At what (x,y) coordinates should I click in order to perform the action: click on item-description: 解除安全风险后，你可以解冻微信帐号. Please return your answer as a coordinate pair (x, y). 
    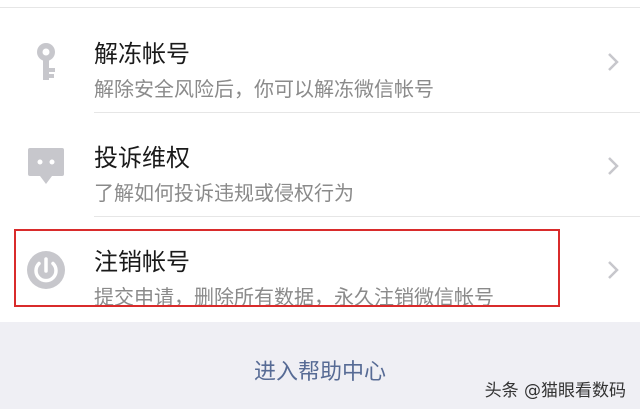
    Looking at the image, I should click on (264, 89).